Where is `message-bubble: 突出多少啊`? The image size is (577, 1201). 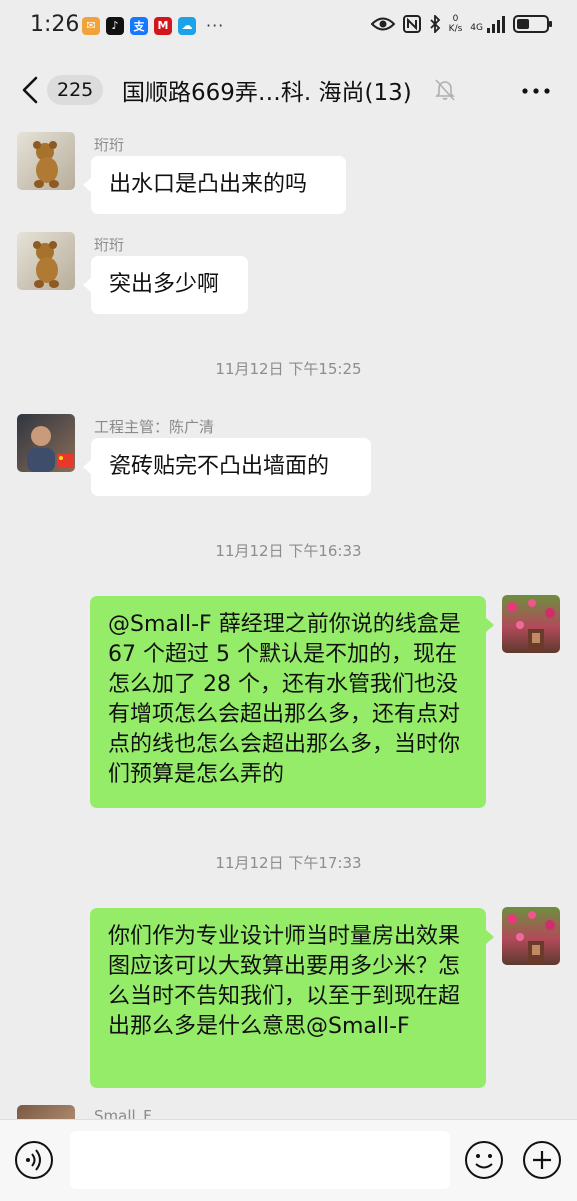 message-bubble: 突出多少啊 is located at coordinates (165, 285).